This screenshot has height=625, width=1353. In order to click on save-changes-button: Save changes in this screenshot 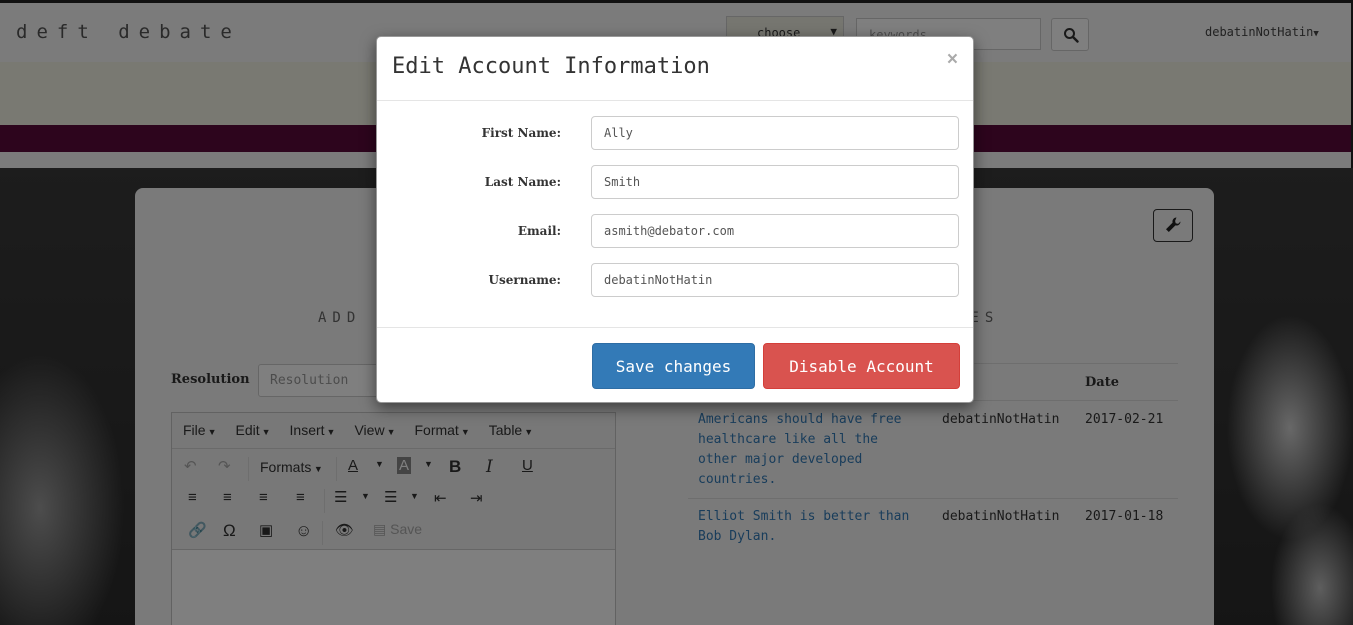, I will do `click(673, 366)`.